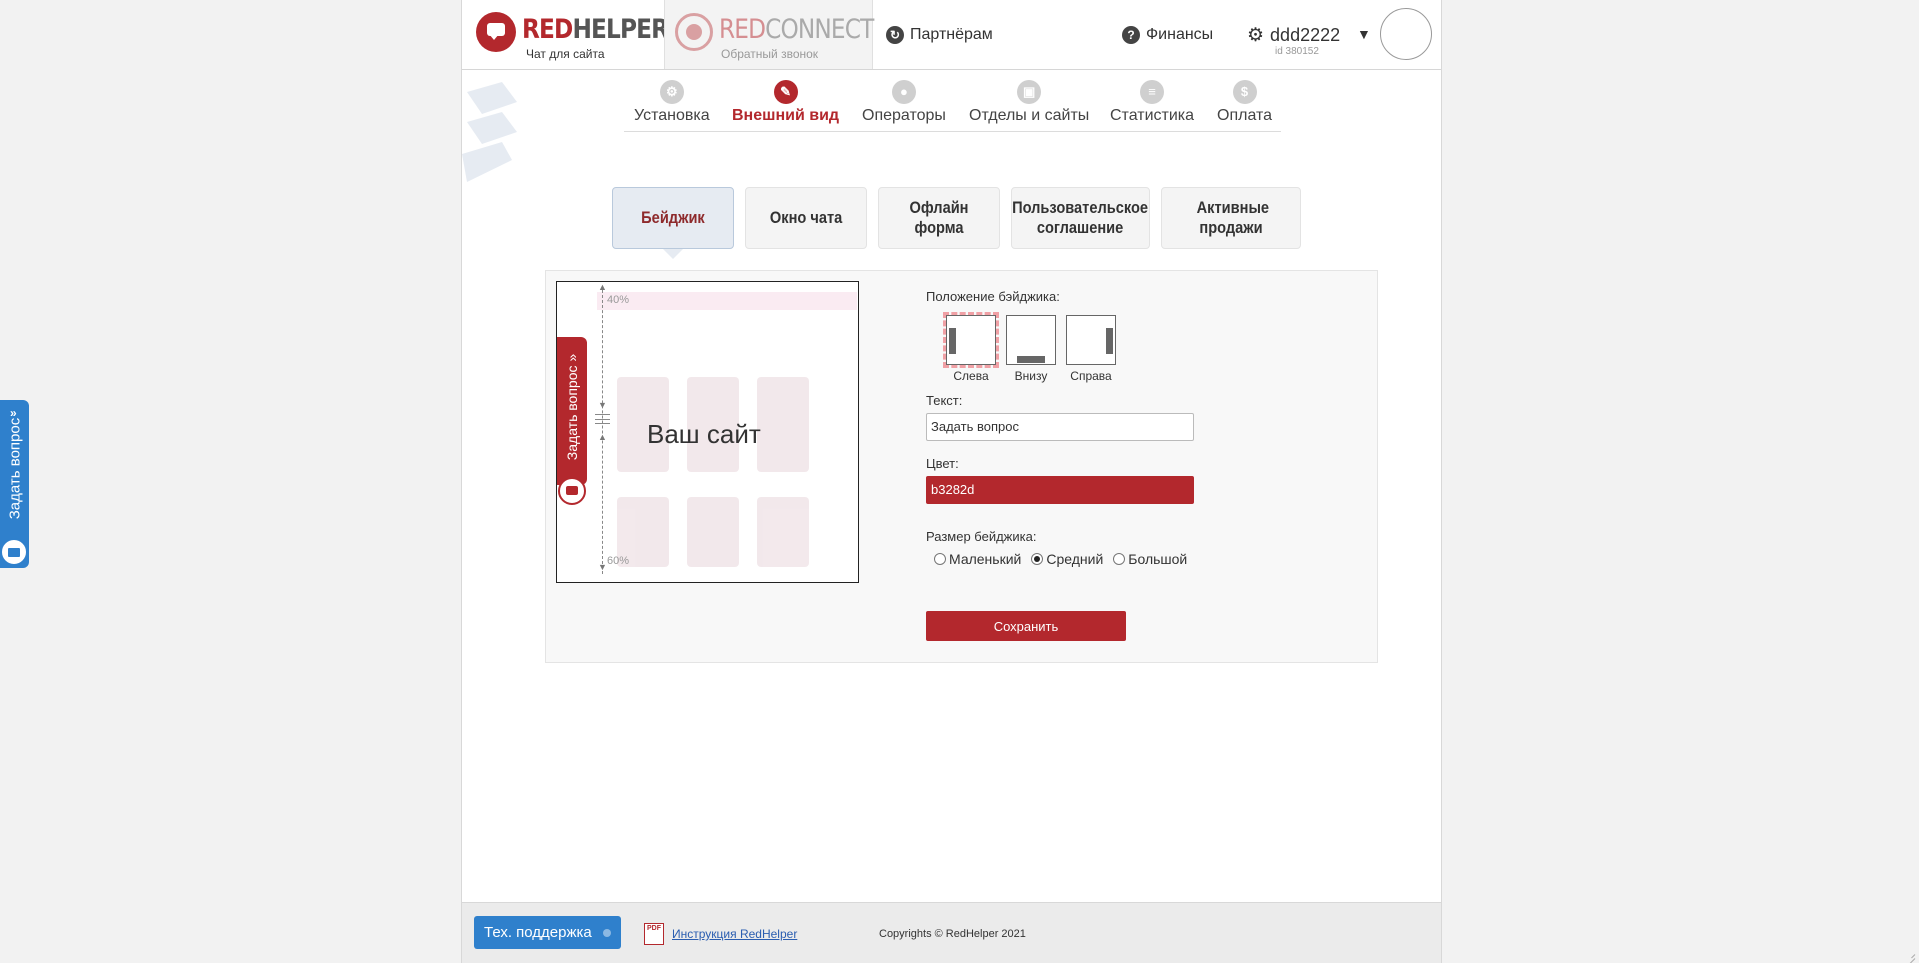  Describe the element at coordinates (1909, 953) in the screenshot. I see `resize-grip-icon` at that location.